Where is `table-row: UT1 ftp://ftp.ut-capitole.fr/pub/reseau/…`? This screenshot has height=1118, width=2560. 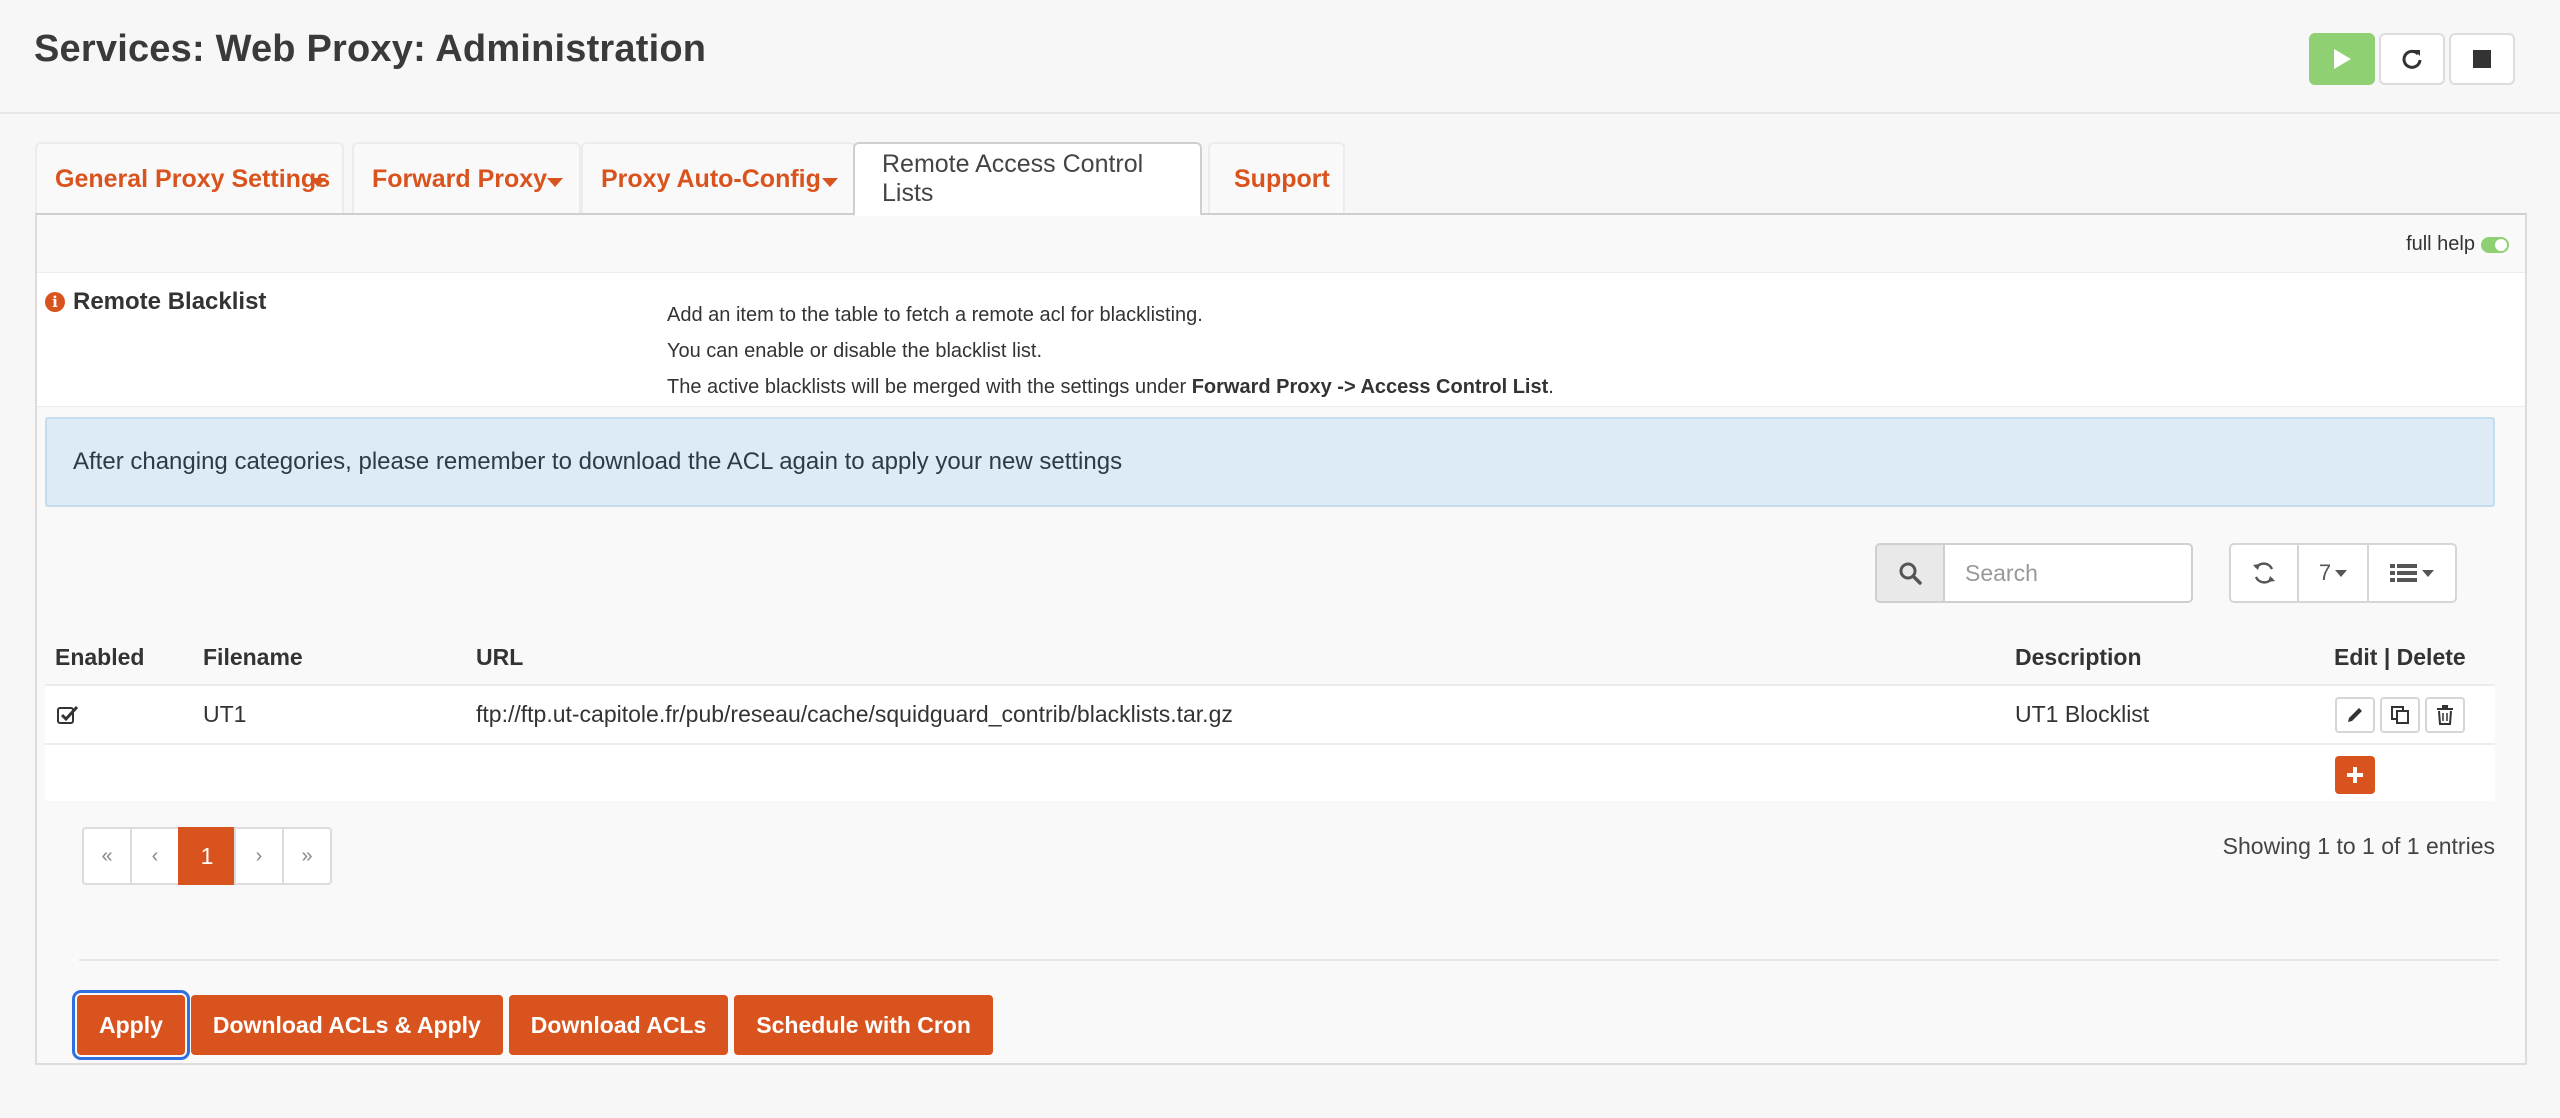
table-row: UT1 ftp://ftp.ut-capitole.fr/pub/reseau/… is located at coordinates (1270, 713).